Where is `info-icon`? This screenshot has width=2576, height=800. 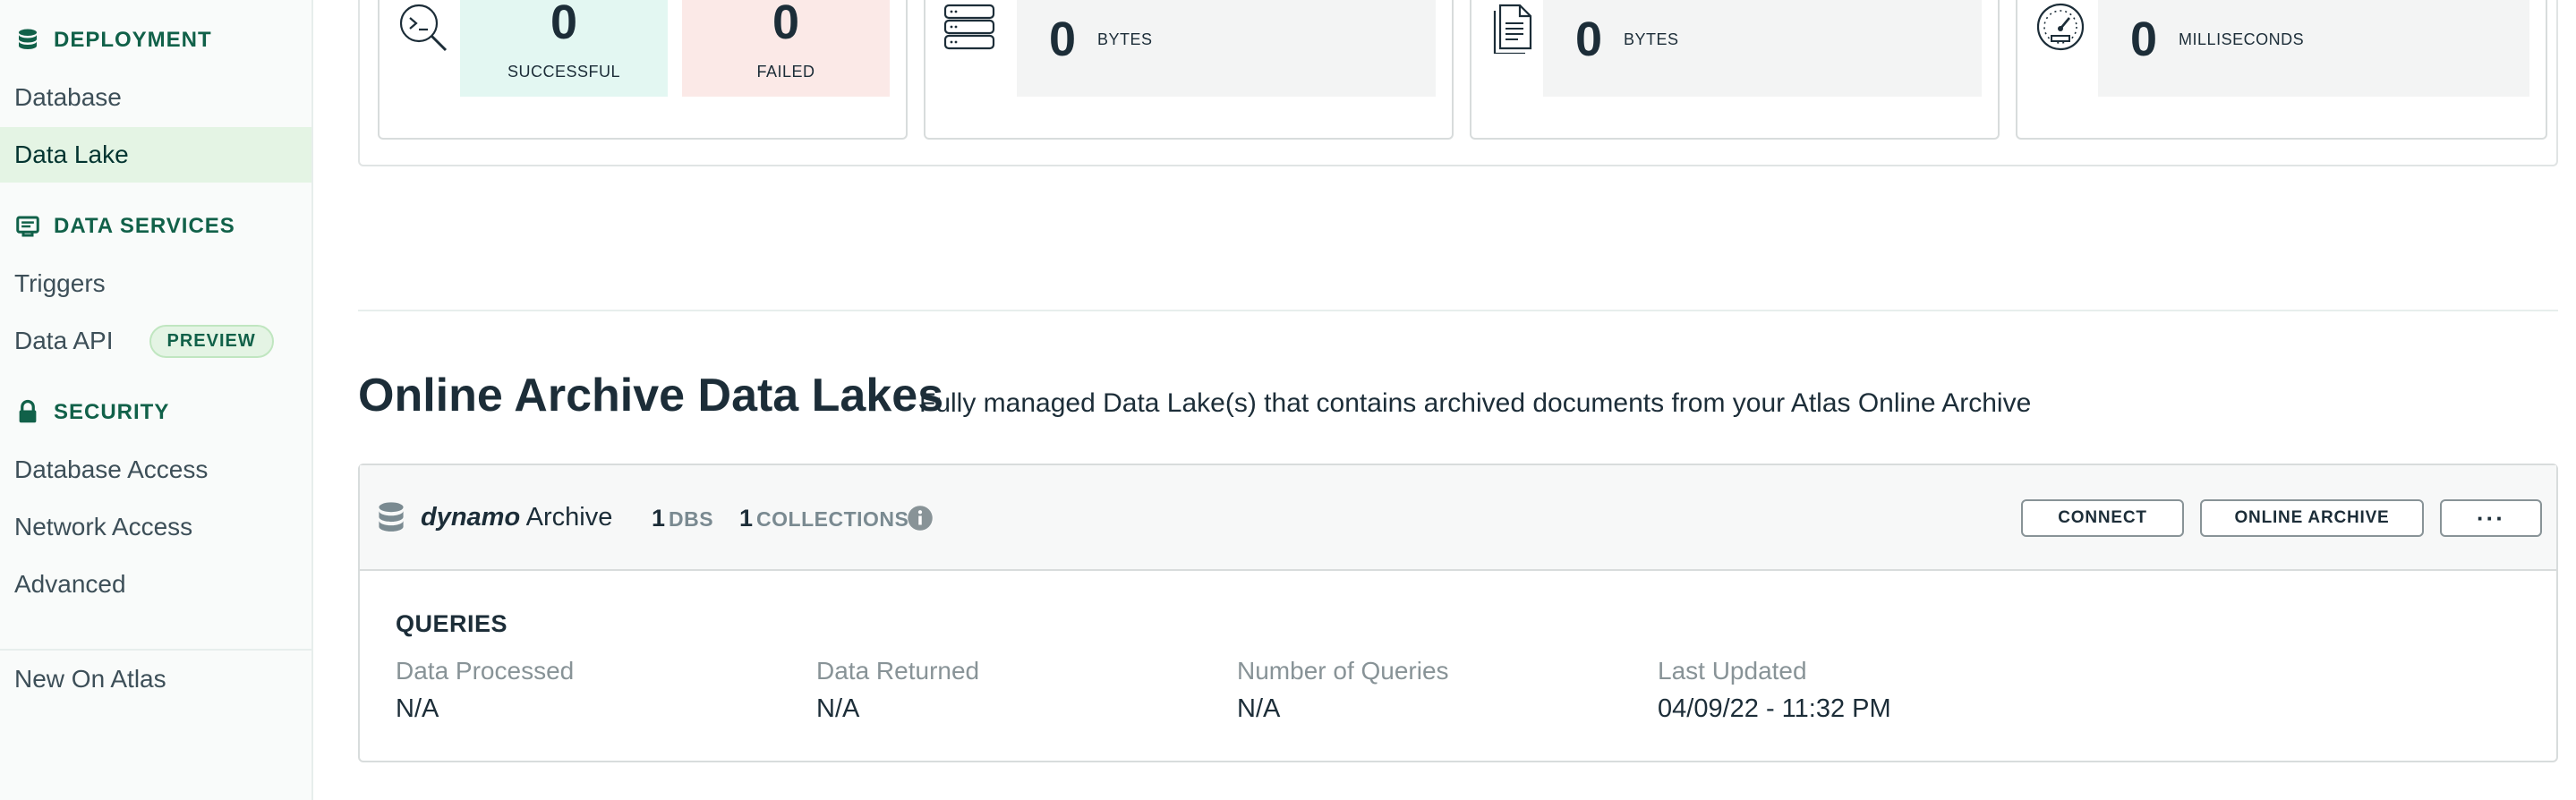
info-icon is located at coordinates (920, 518).